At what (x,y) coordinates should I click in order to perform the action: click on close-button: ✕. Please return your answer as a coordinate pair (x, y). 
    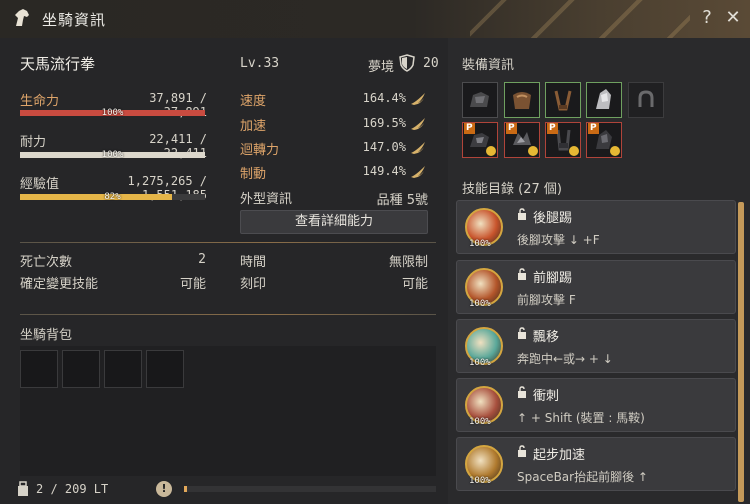
    Looking at the image, I should click on (733, 18).